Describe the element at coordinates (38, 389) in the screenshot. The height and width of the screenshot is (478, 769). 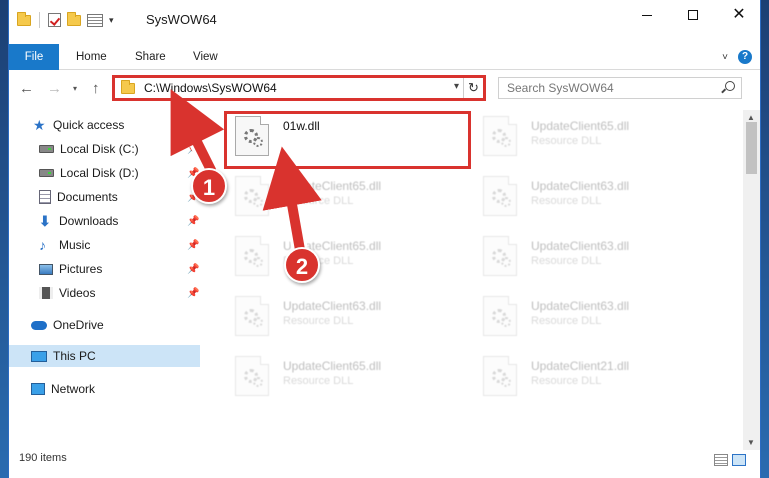
I see `network-icon` at that location.